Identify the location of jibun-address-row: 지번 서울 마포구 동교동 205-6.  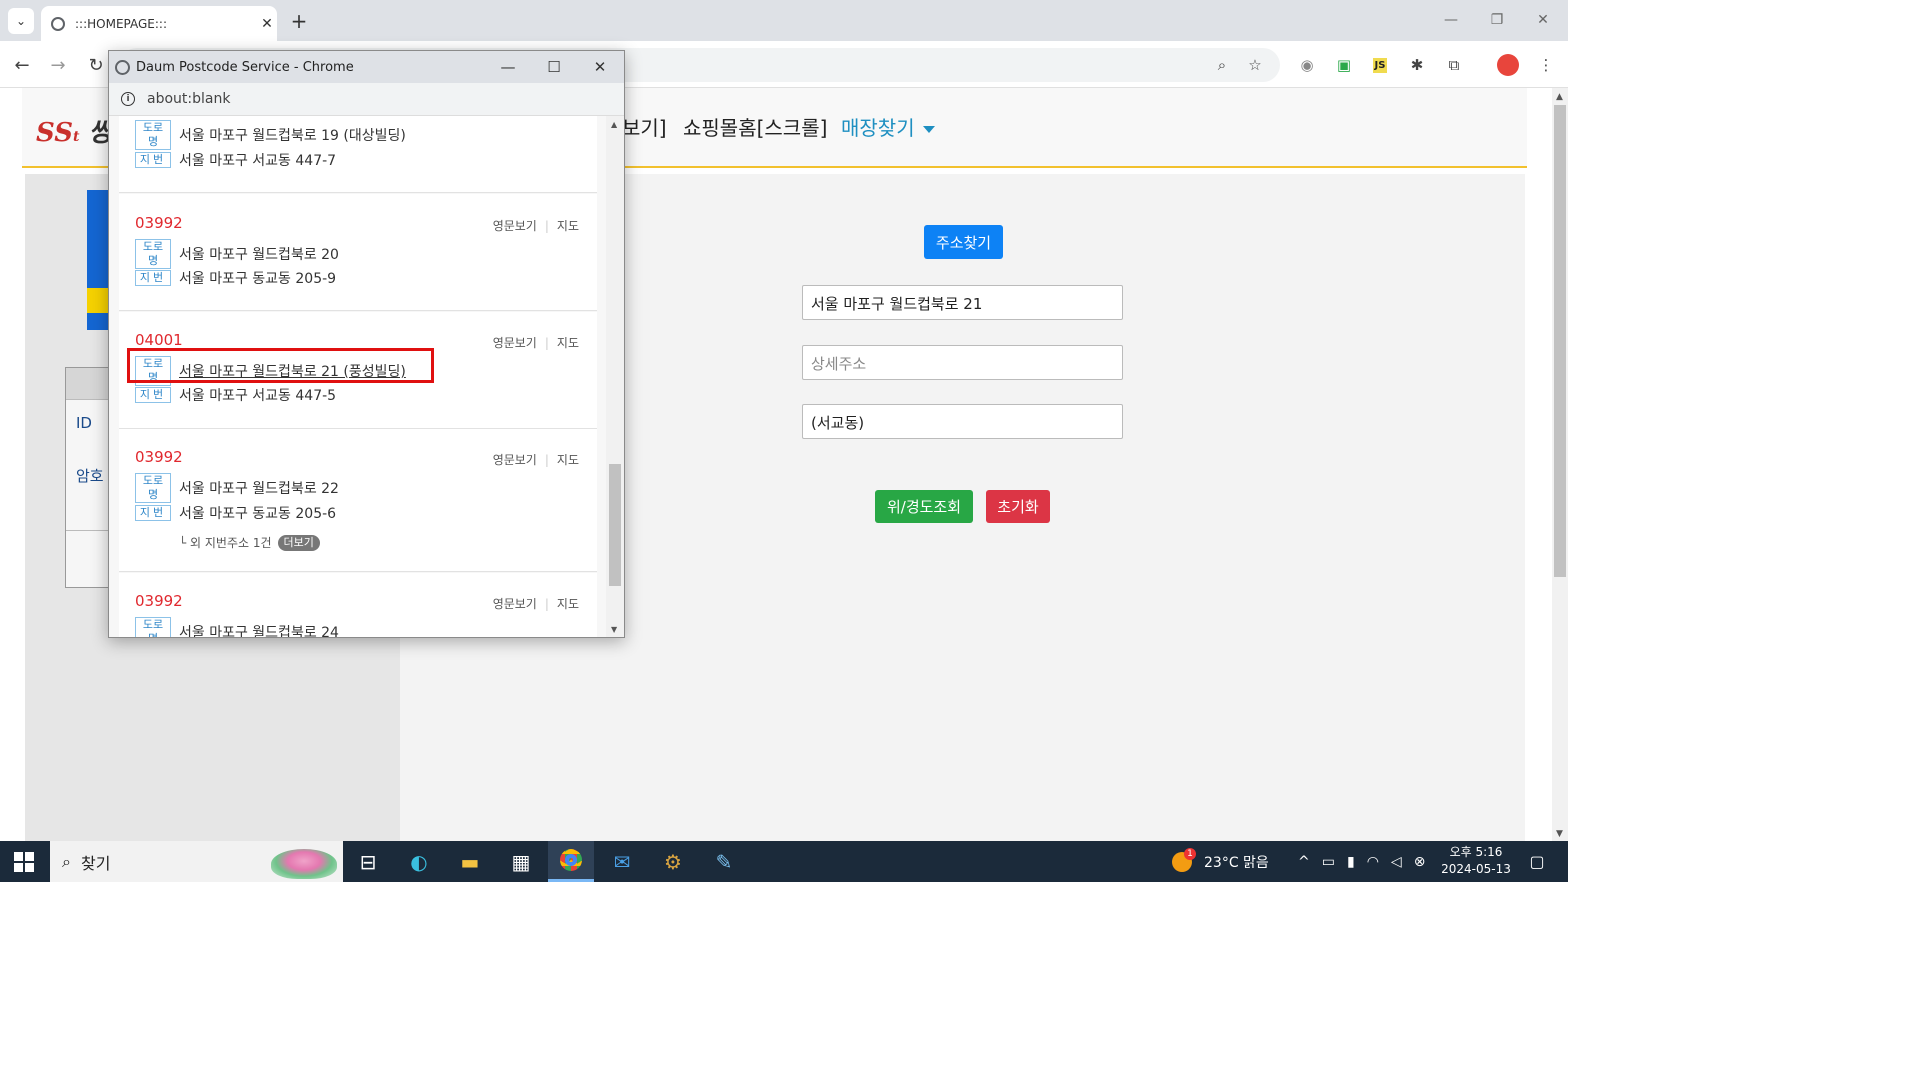
(235, 513).